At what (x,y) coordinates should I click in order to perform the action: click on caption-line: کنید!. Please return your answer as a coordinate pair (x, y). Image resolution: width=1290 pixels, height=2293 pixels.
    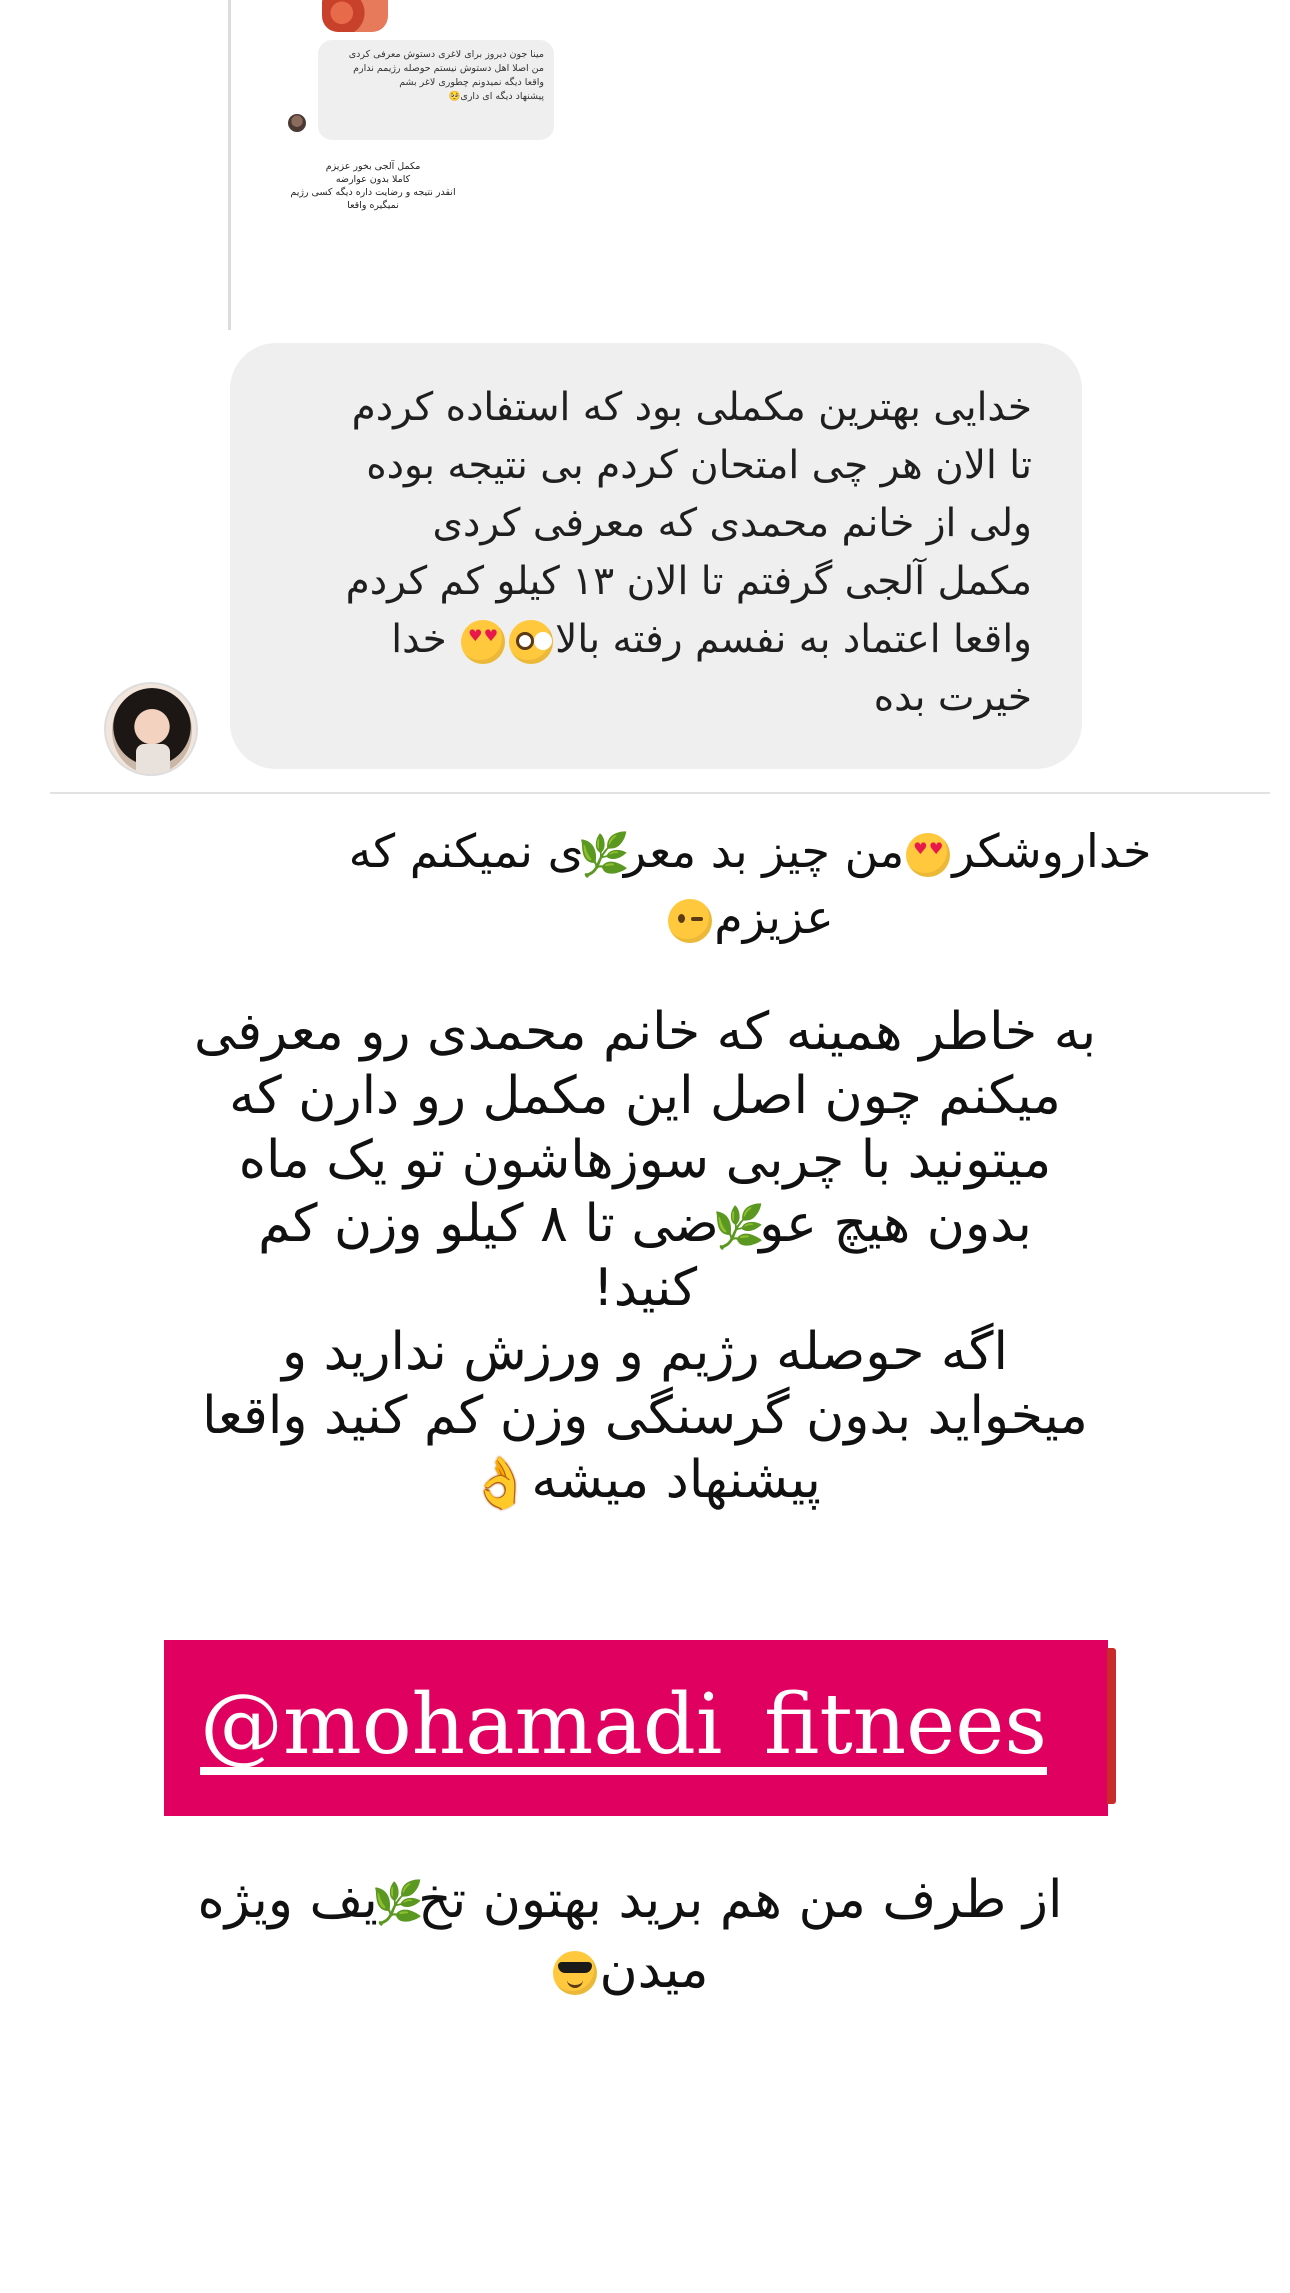
    Looking at the image, I should click on (645, 1288).